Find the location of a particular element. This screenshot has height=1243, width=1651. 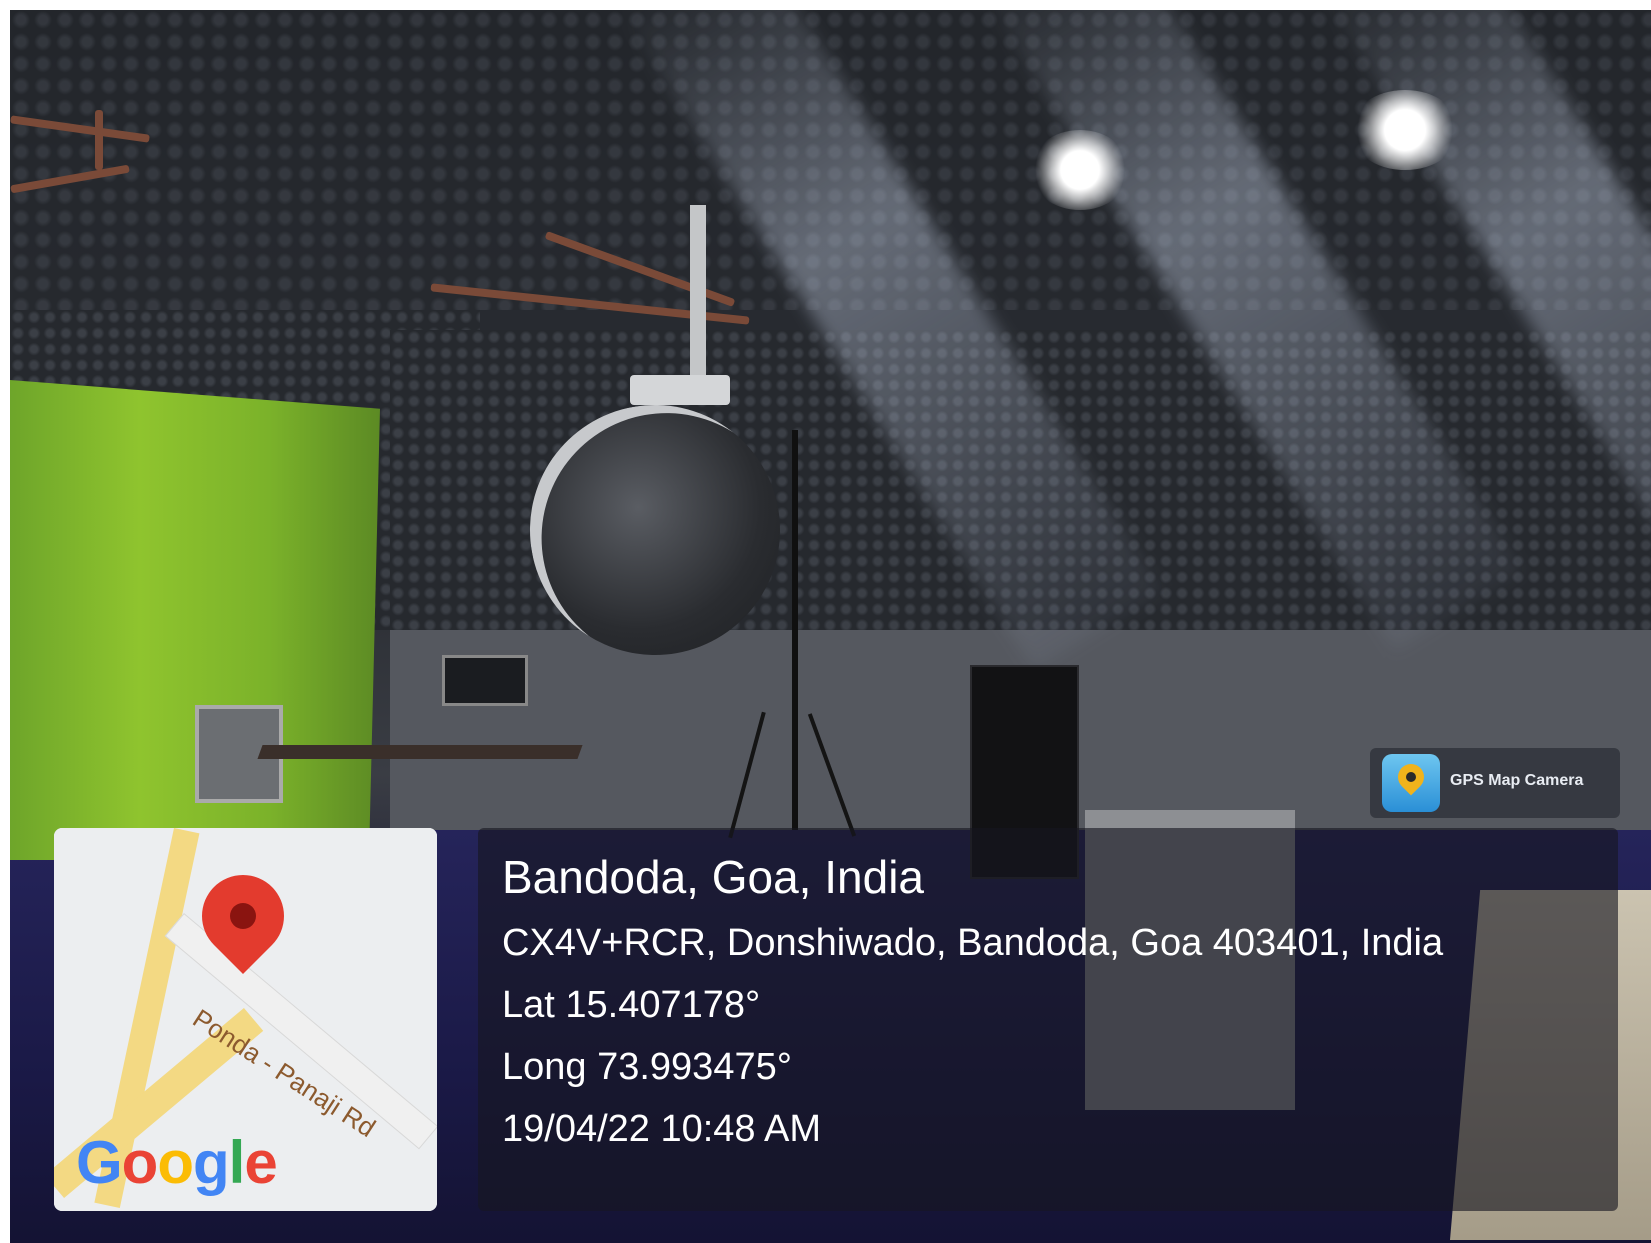

map-pin-icon is located at coordinates (1411, 783).